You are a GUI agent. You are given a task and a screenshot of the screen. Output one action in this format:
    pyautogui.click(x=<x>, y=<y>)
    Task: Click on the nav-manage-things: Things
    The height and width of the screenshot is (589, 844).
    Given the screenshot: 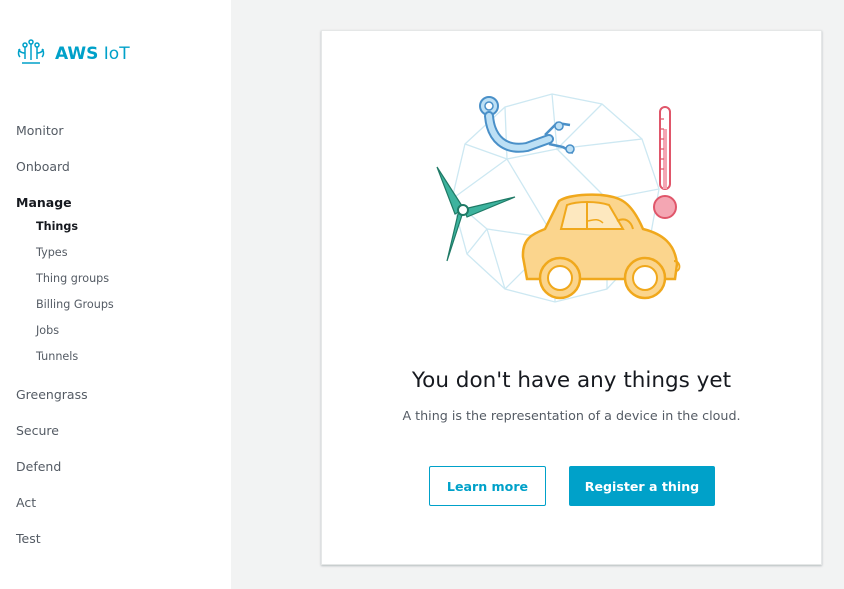 What is the action you would take?
    pyautogui.click(x=57, y=226)
    